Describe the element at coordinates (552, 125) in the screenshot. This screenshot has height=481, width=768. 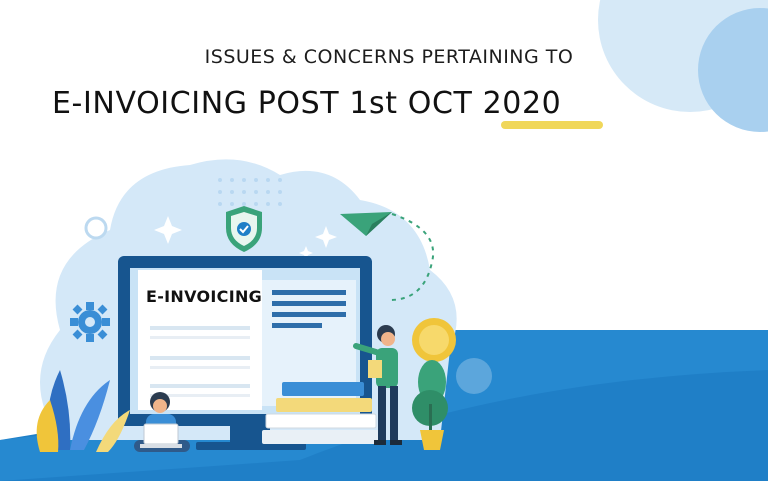
I see `year-underline` at that location.